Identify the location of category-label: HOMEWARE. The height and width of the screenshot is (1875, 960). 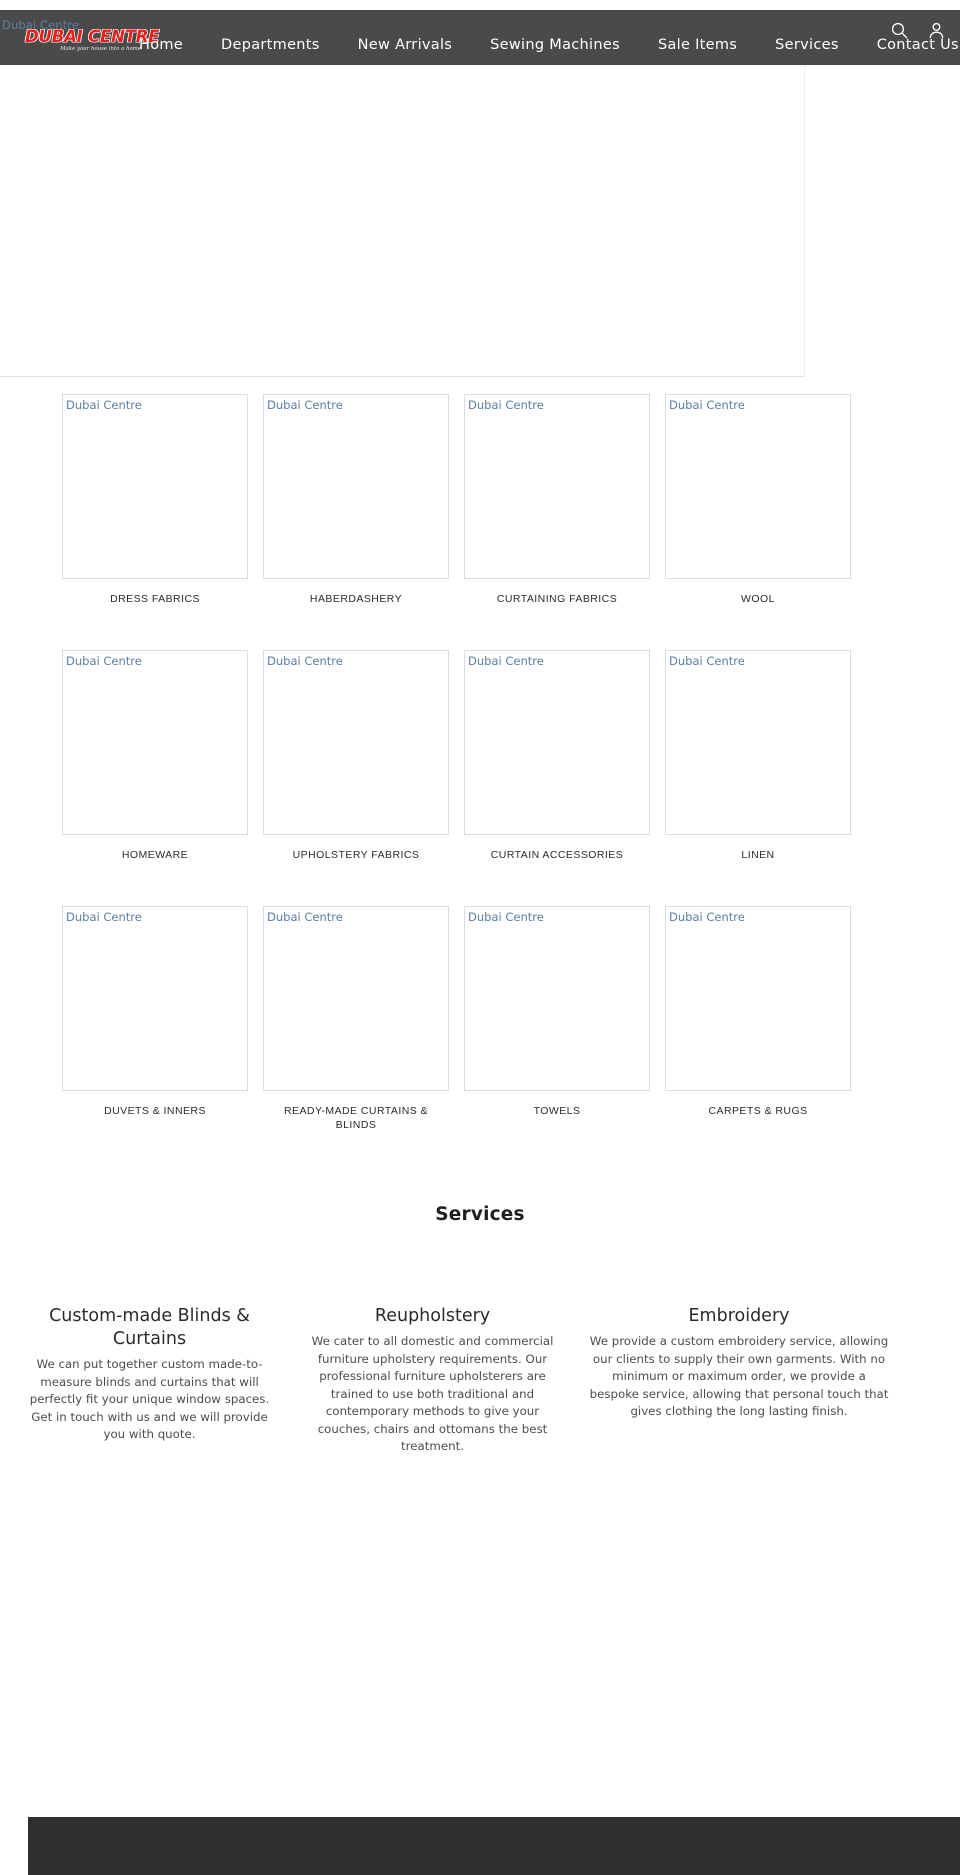
(155, 855).